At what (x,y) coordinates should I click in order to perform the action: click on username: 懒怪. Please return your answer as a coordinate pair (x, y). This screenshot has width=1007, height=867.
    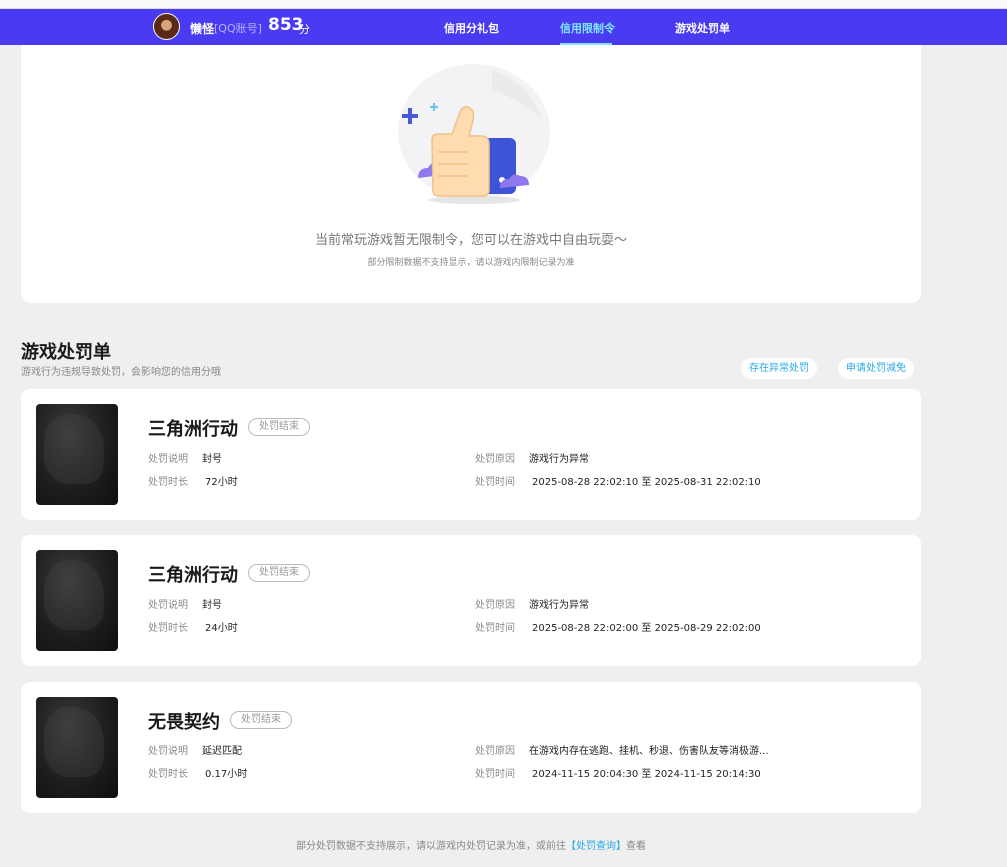
    Looking at the image, I should click on (202, 29).